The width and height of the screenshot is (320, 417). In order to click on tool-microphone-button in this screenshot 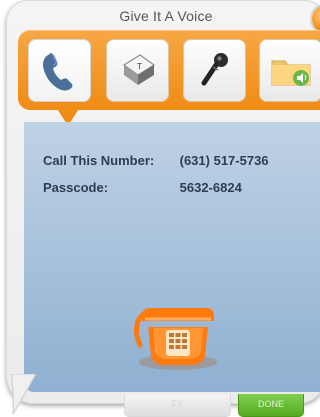, I will do `click(214, 70)`.